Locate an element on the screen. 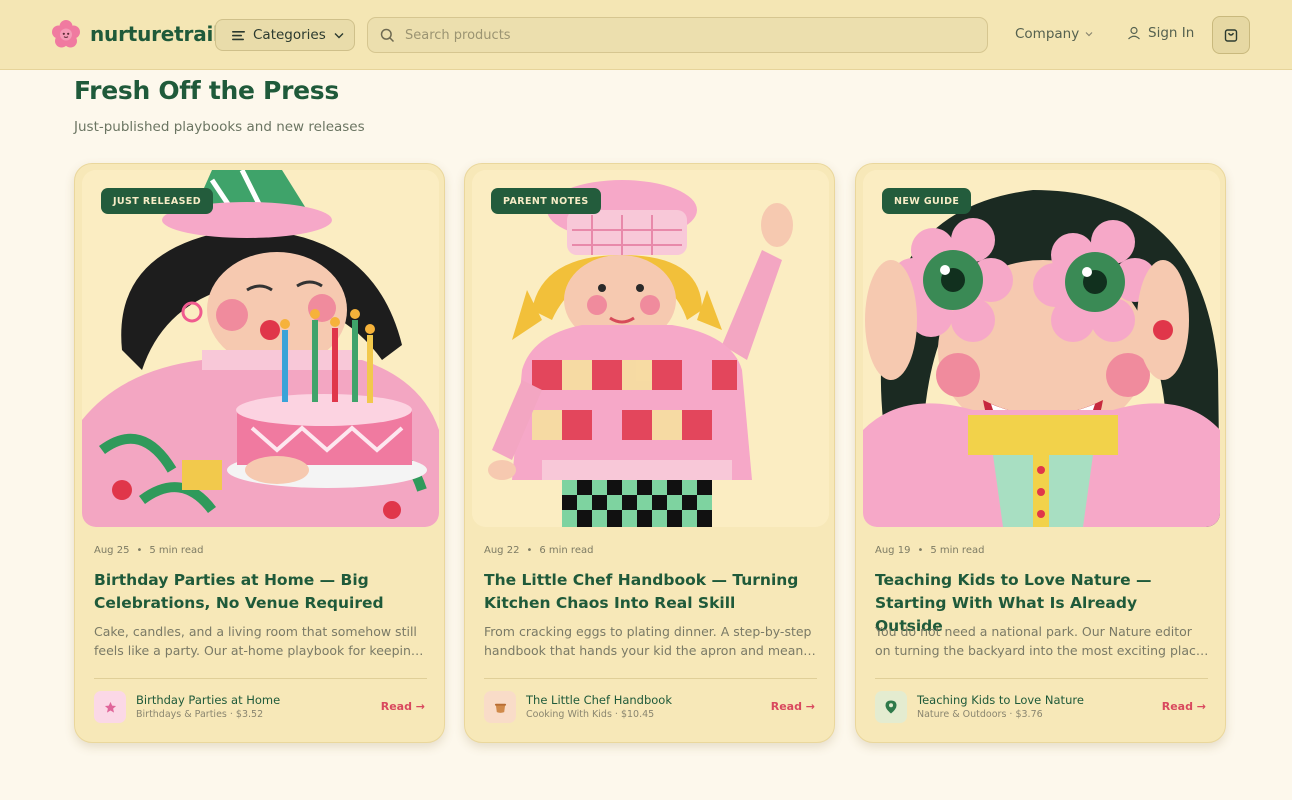 The image size is (1292, 800). product-name: Birthday Parties at Home is located at coordinates (208, 700).